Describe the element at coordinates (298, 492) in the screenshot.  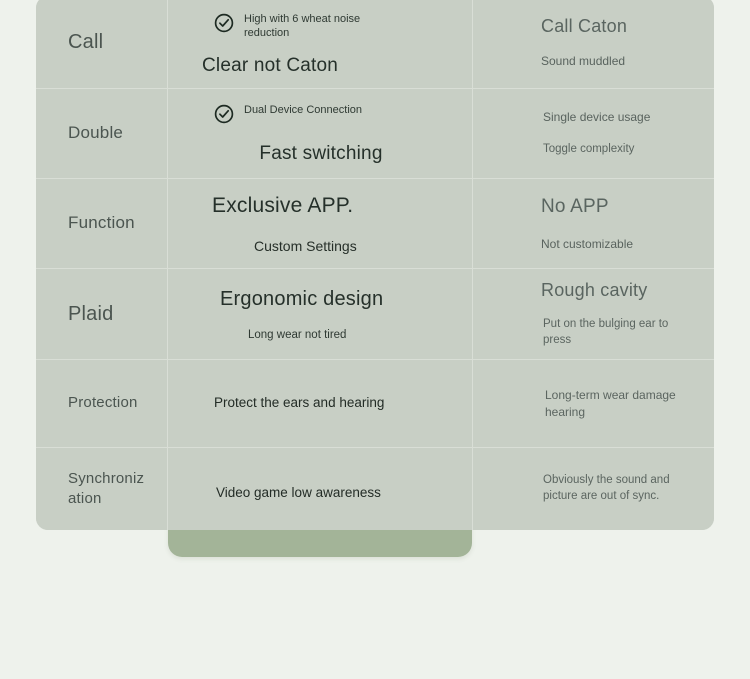
I see `ours-body: Video game low awareness` at that location.